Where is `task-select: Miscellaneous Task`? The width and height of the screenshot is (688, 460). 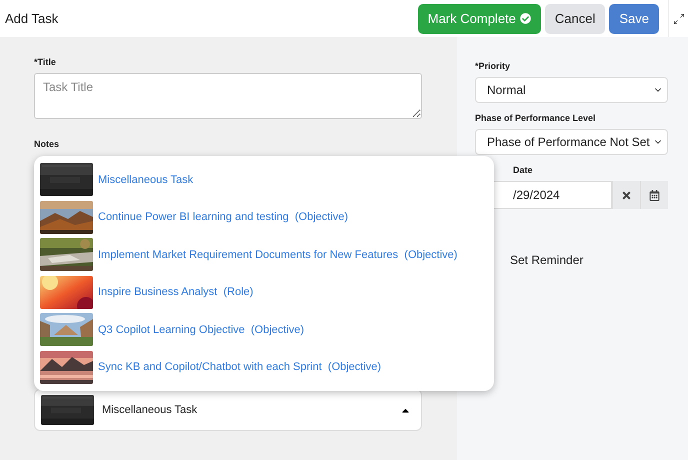 task-select: Miscellaneous Task is located at coordinates (228, 410).